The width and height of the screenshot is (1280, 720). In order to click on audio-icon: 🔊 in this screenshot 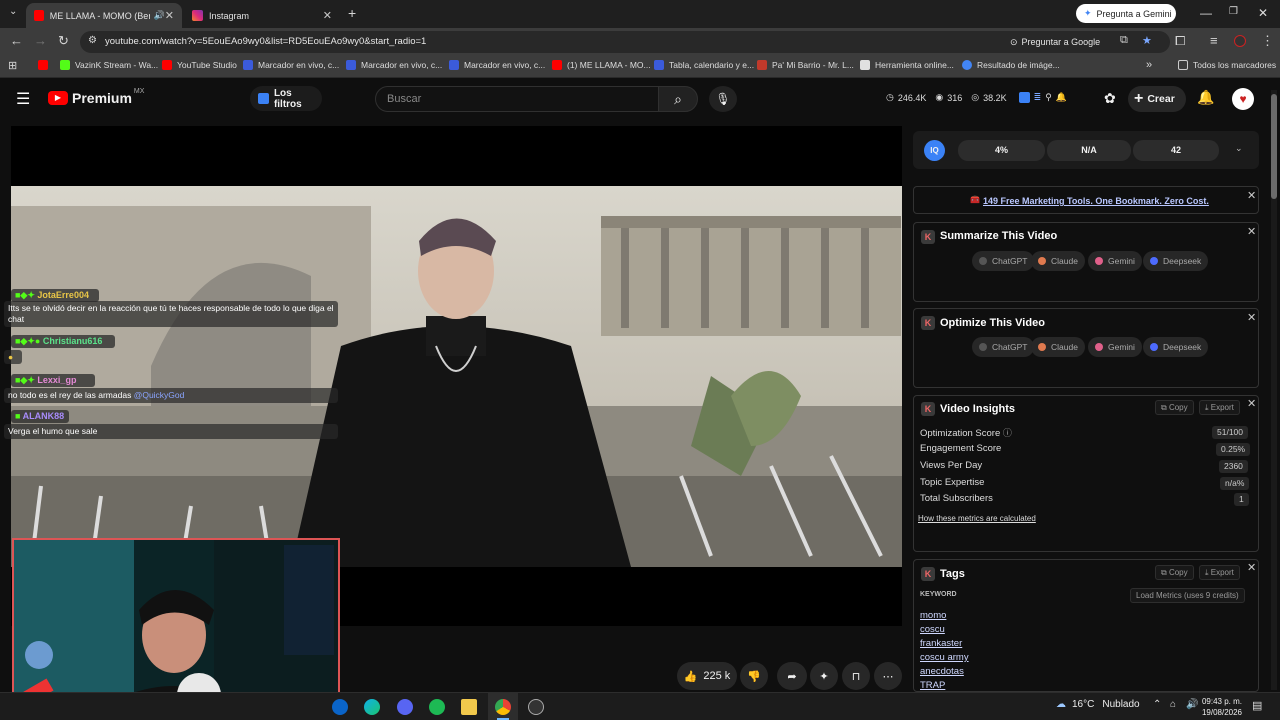, I will do `click(159, 15)`.